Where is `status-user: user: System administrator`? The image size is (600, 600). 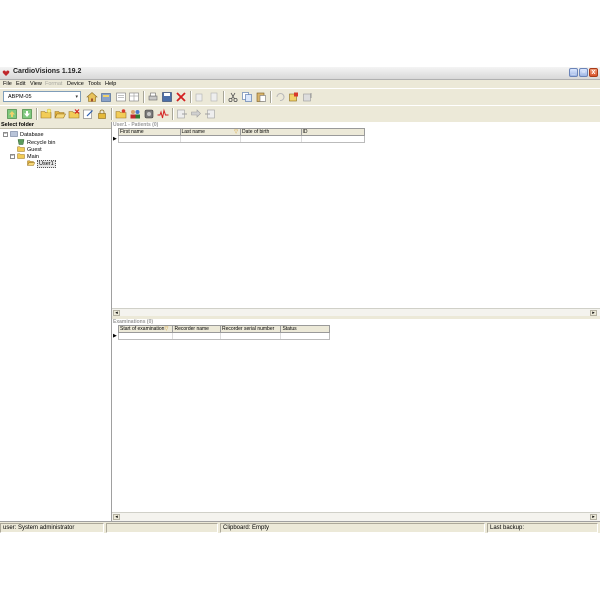
status-user: user: System administrator is located at coordinates (52, 528).